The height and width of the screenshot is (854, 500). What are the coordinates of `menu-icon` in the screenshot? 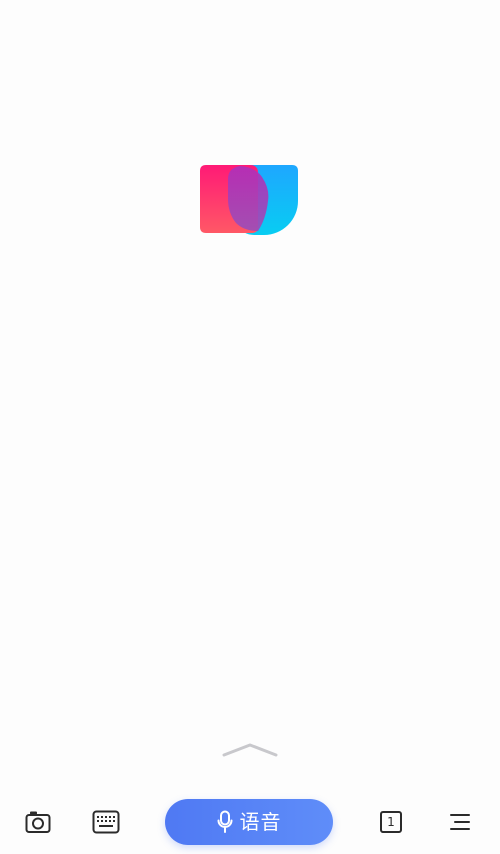 It's located at (460, 822).